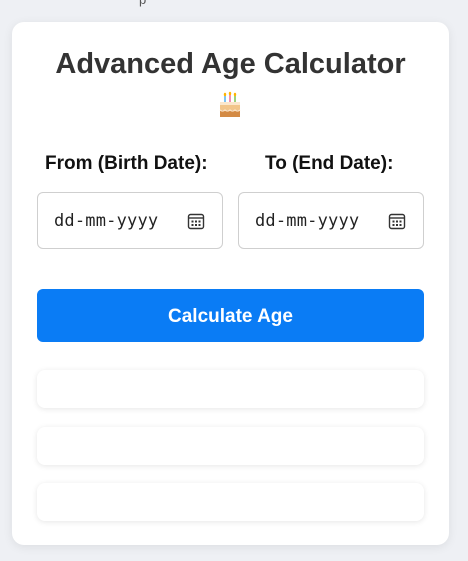  I want to click on end-date-input: dd-mm-yyyy, so click(331, 220).